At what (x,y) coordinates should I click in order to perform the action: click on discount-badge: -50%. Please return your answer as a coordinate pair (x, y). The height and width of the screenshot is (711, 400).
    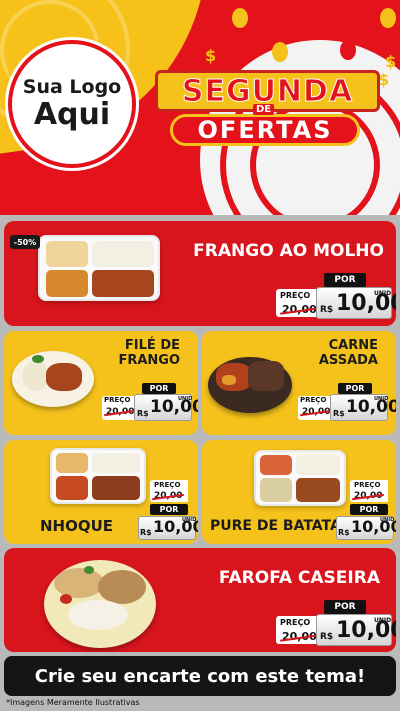
    Looking at the image, I should click on (25, 242).